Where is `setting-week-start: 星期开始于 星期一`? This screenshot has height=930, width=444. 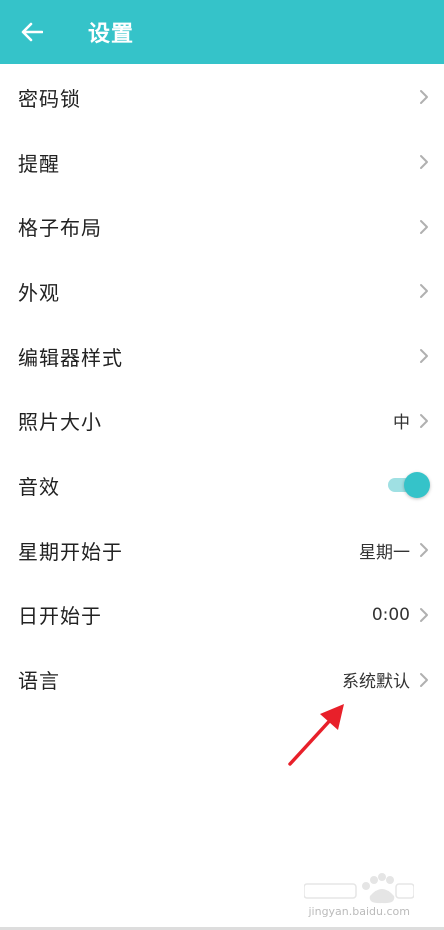
setting-week-start: 星期开始于 星期一 is located at coordinates (222, 550).